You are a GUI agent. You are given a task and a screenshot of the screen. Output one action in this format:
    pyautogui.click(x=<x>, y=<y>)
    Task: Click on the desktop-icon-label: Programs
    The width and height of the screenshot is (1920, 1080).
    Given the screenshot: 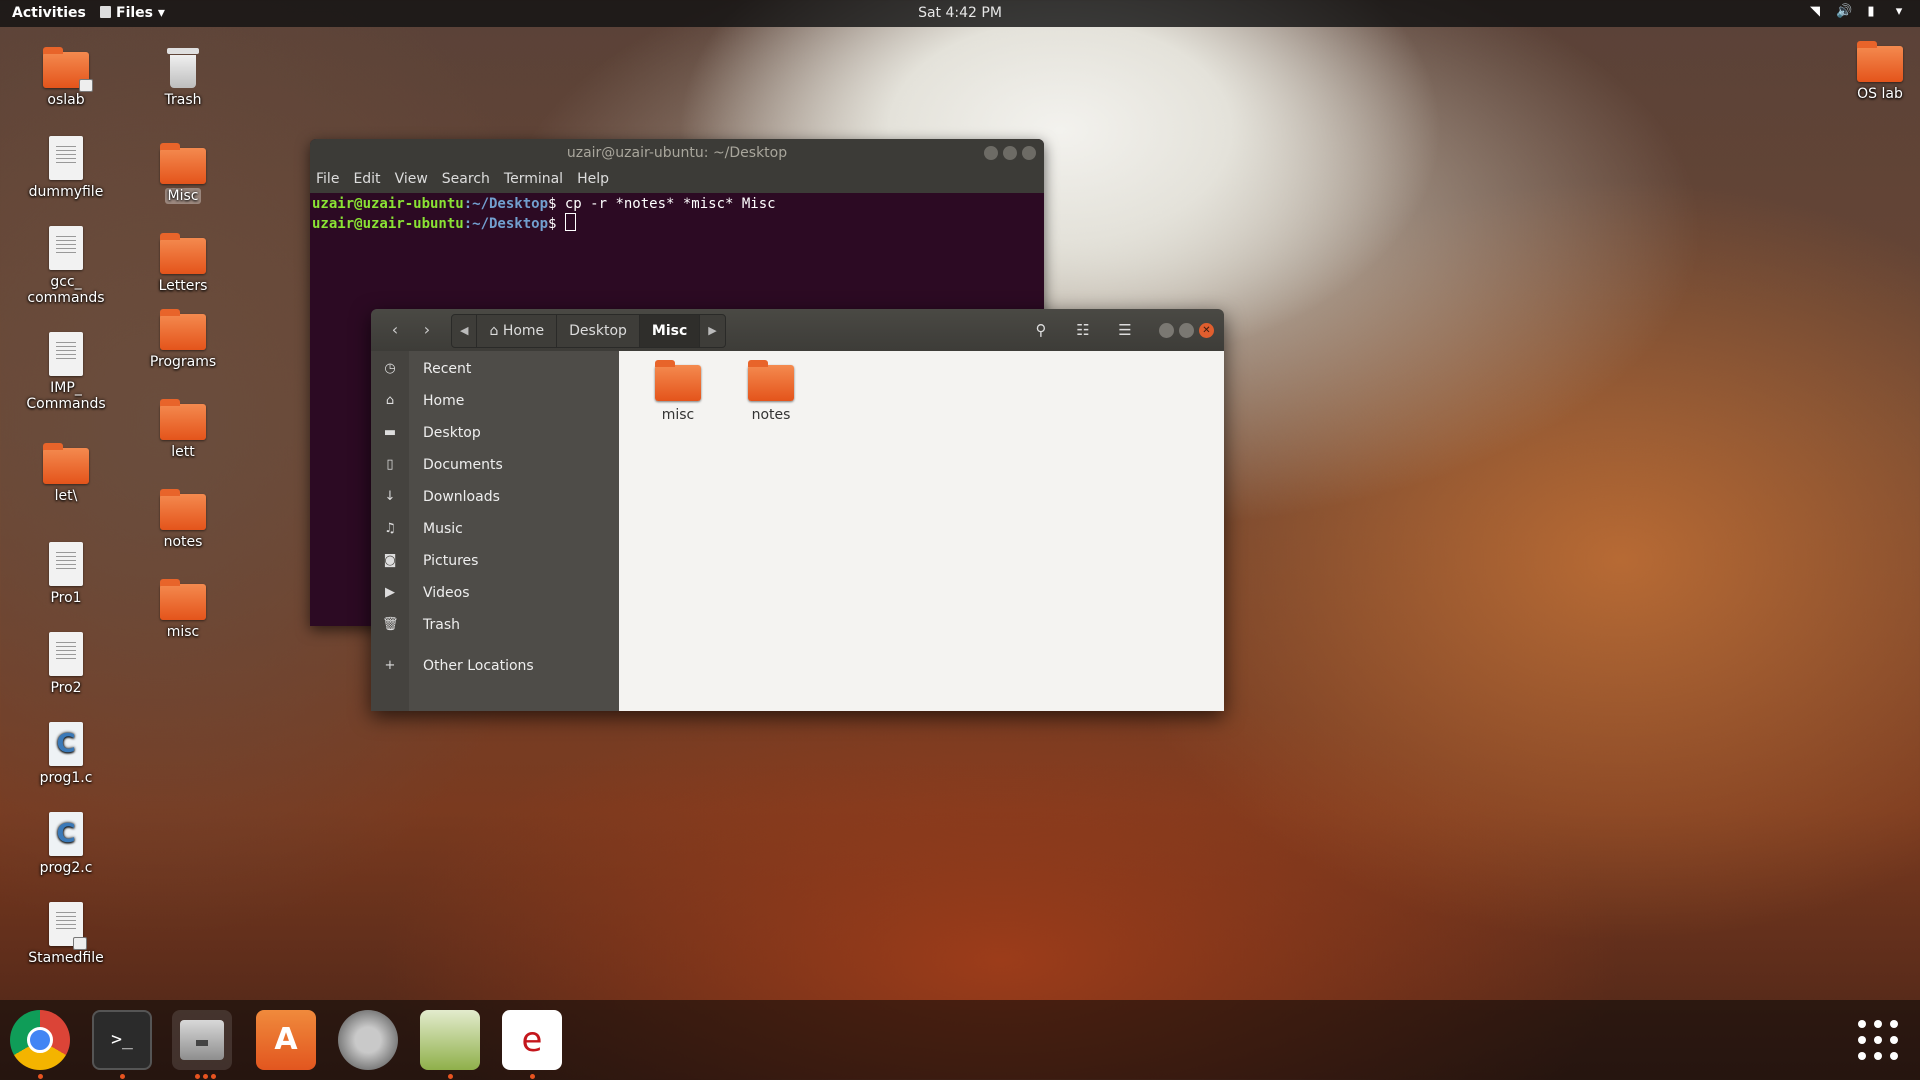 What is the action you would take?
    pyautogui.click(x=183, y=362)
    